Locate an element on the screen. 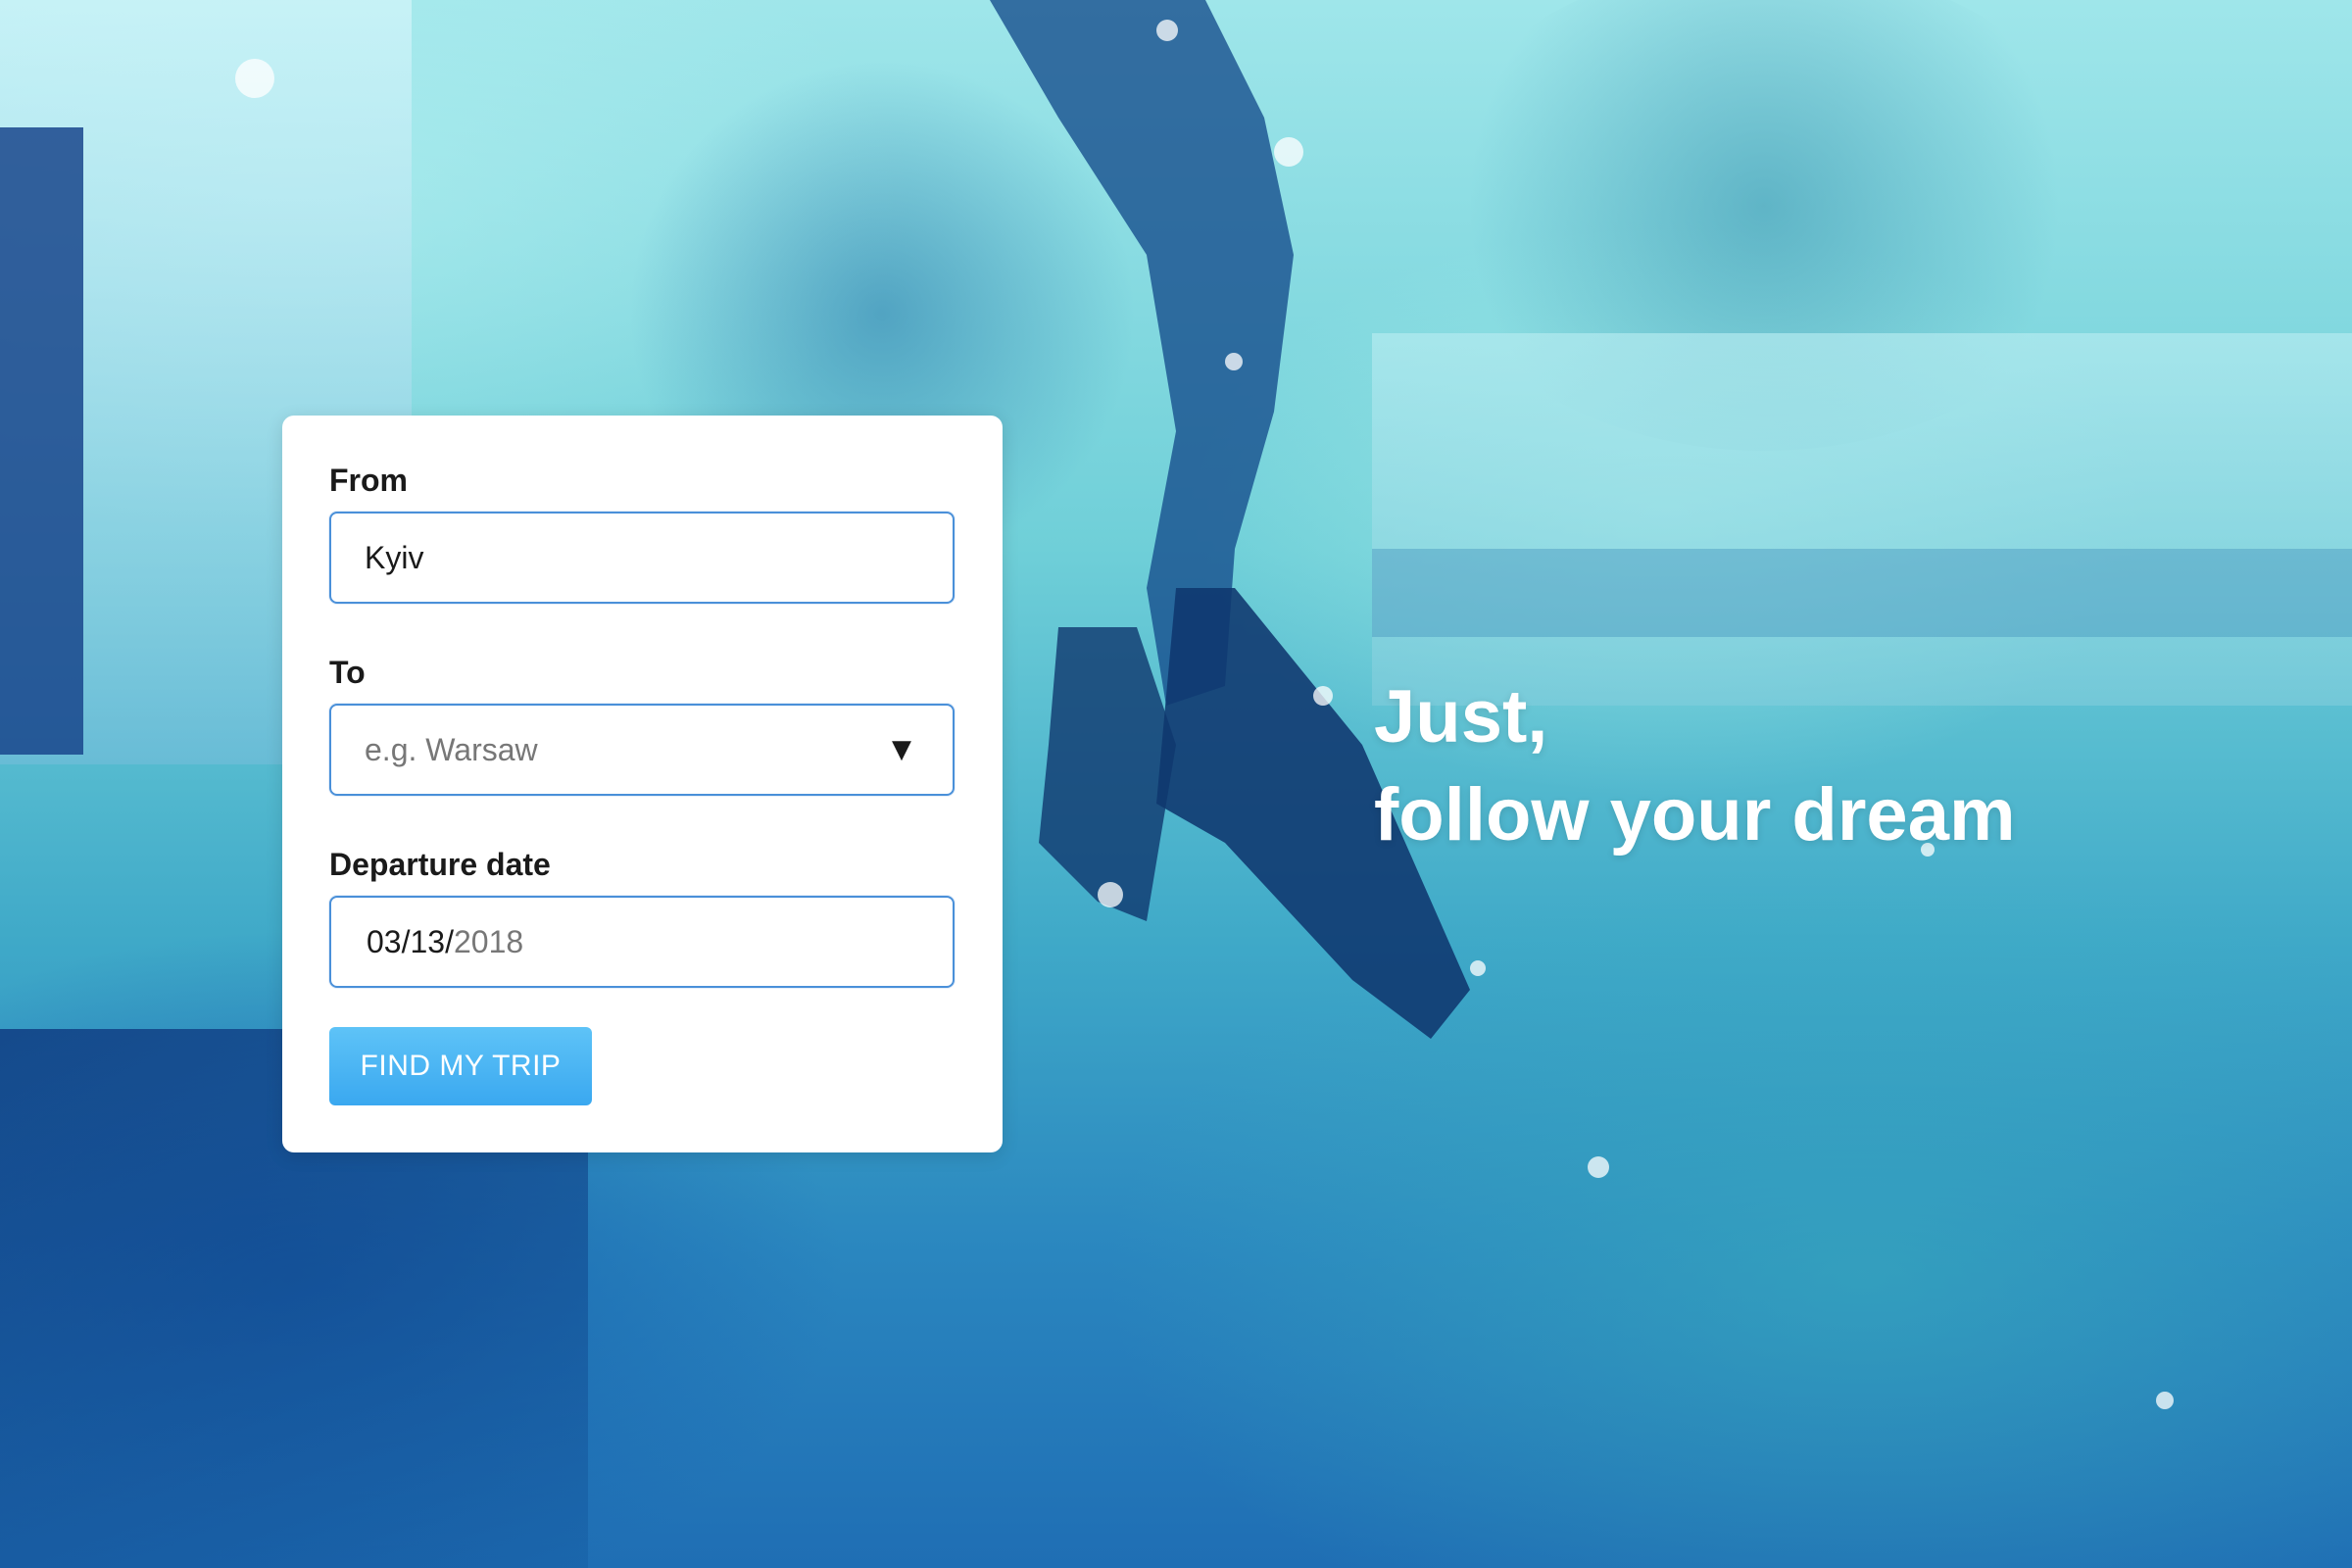 The width and height of the screenshot is (2352, 1568). to-select-placeholder: e.g. Warsaw is located at coordinates (451, 749).